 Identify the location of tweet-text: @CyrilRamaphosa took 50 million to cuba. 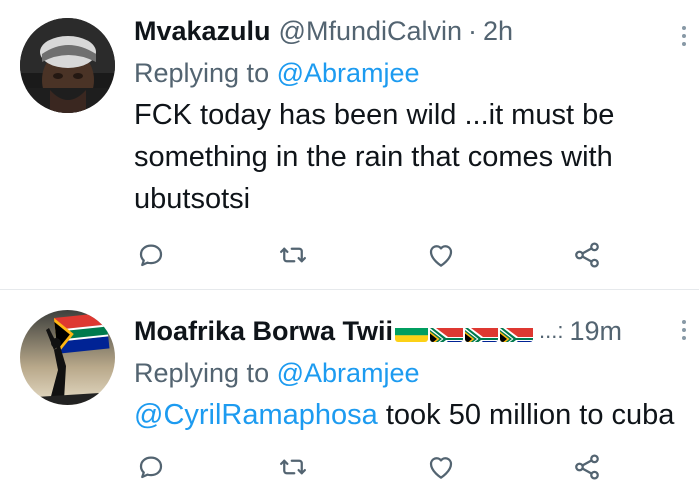
(404, 415).